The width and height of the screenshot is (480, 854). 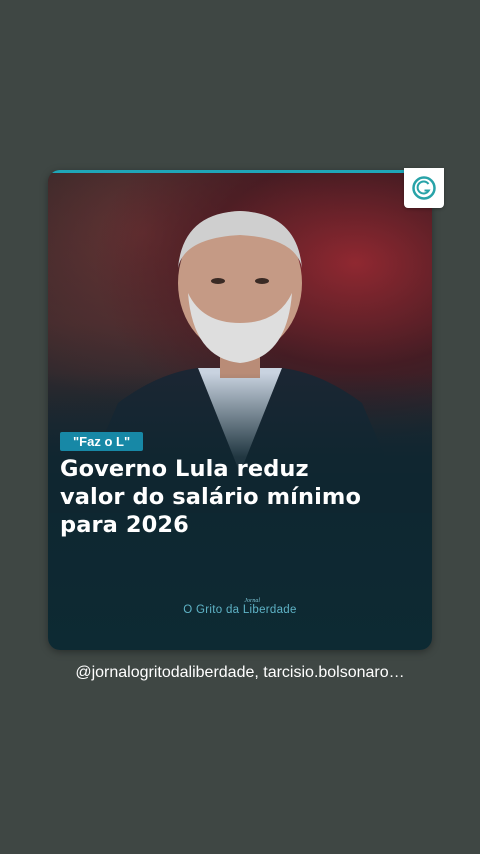 I want to click on brand-logo: Jornal O Grito da Liberdade, so click(x=240, y=609).